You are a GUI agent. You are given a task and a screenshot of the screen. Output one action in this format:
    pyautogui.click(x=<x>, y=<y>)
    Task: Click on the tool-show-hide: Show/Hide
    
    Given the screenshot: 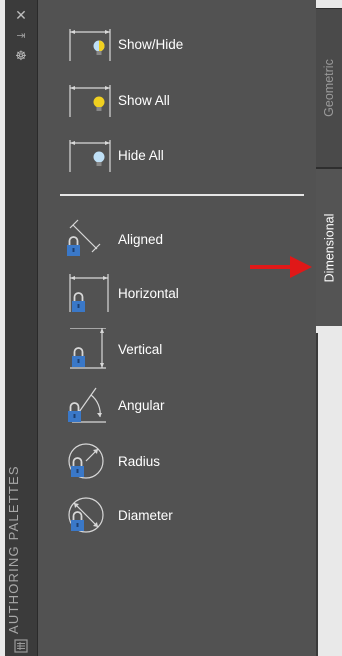 What is the action you would take?
    pyautogui.click(x=182, y=44)
    